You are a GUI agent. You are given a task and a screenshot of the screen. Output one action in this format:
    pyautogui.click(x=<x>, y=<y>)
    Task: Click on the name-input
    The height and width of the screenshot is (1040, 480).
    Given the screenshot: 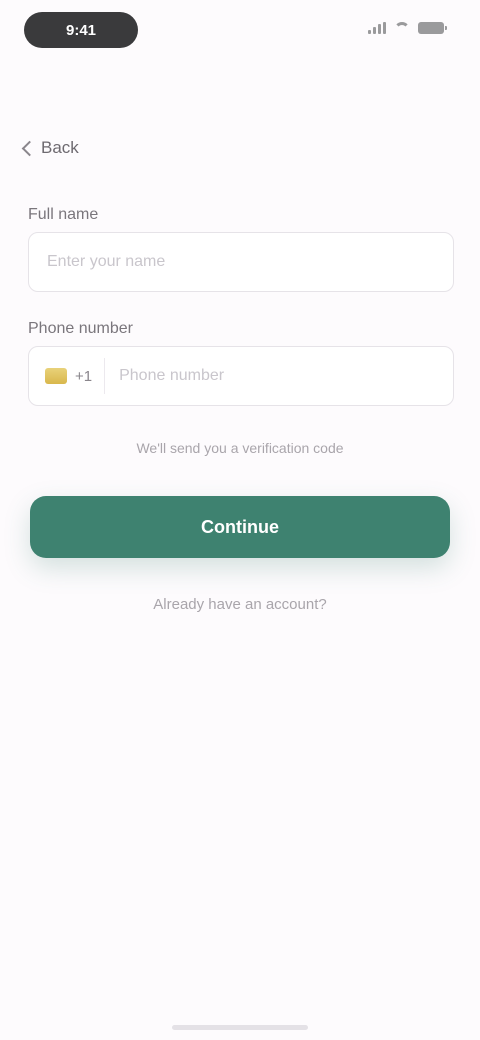 What is the action you would take?
    pyautogui.click(x=241, y=262)
    